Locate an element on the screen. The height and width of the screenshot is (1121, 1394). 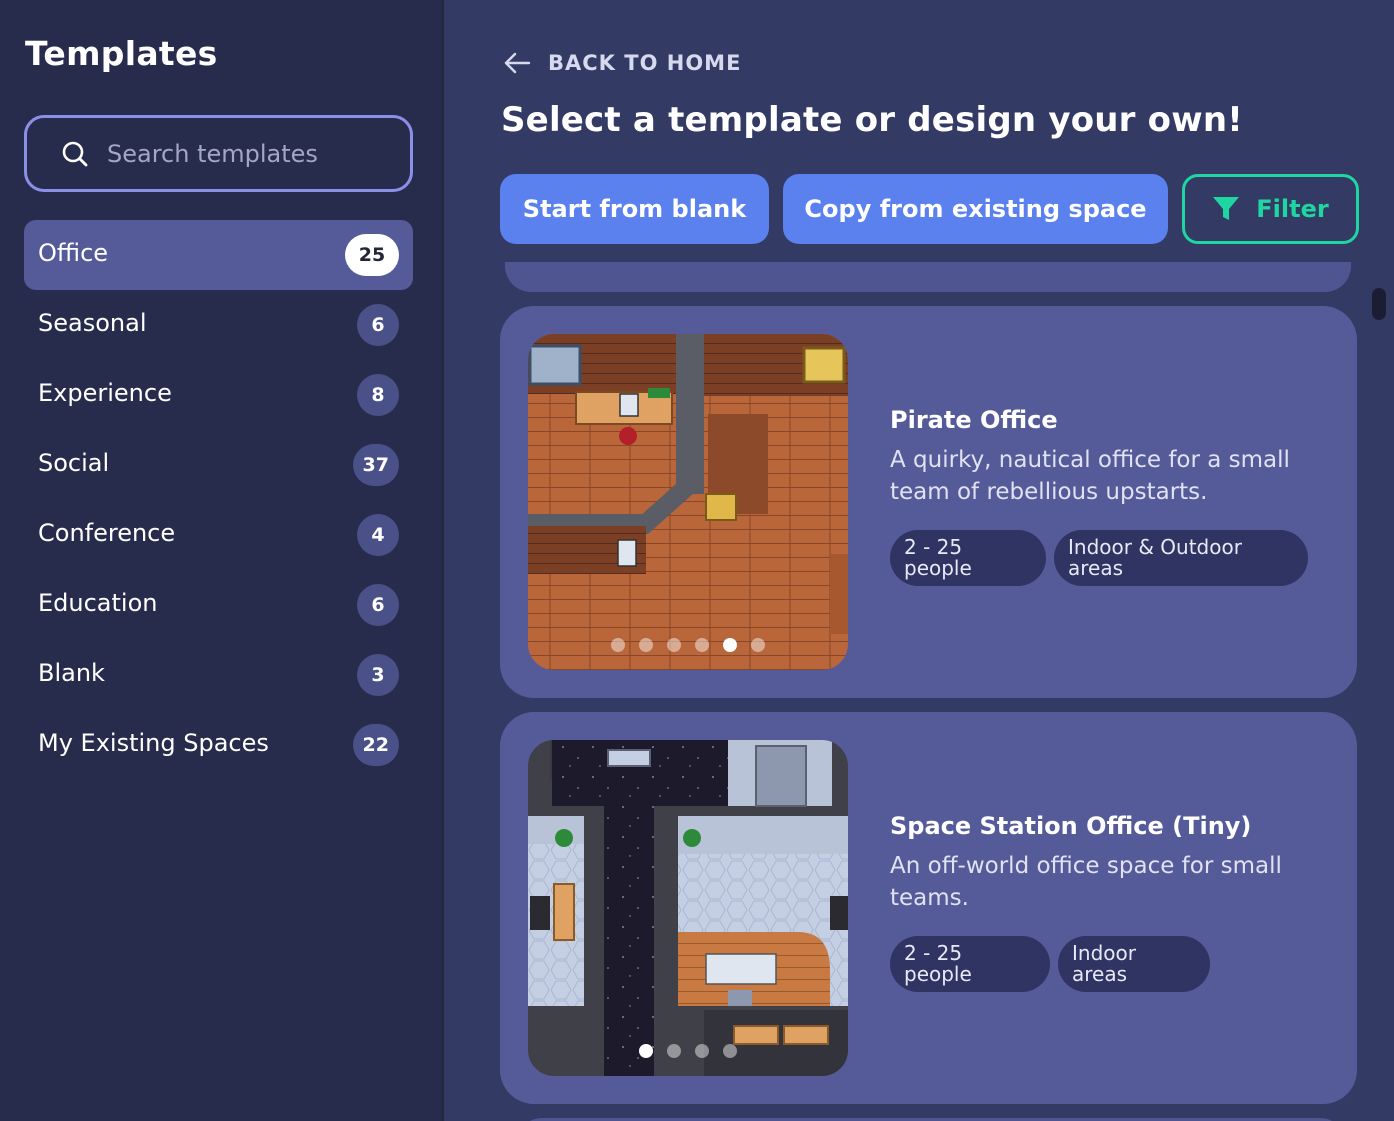
category-my-existing-spaces: My Existing Spaces 22 is located at coordinates (218, 745).